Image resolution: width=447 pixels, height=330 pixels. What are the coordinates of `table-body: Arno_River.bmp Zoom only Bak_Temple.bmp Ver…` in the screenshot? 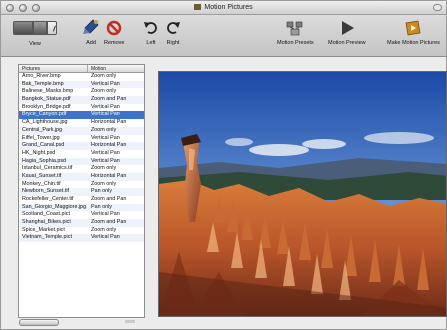 It's located at (81, 158).